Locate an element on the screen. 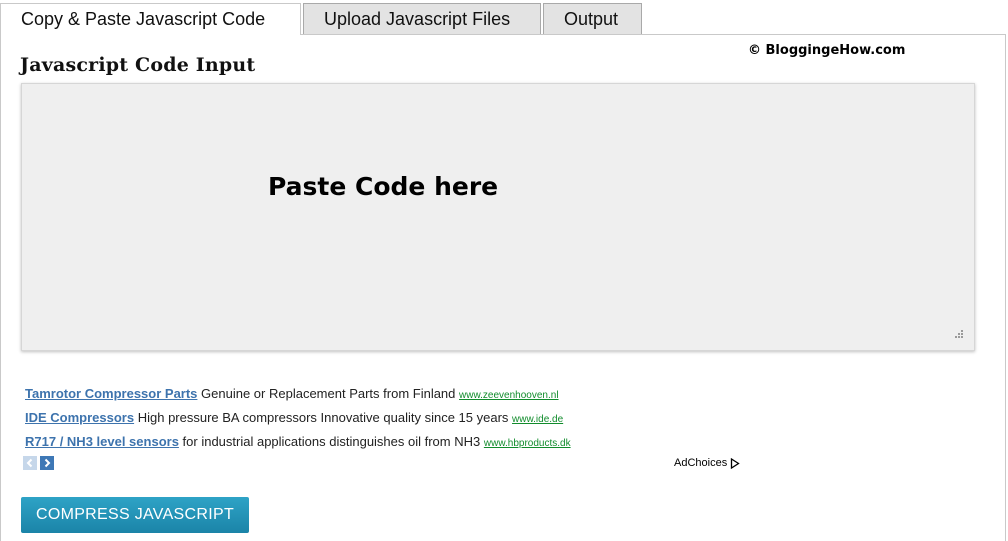 The height and width of the screenshot is (541, 1008). adchoices-link: AdChoices is located at coordinates (707, 463).